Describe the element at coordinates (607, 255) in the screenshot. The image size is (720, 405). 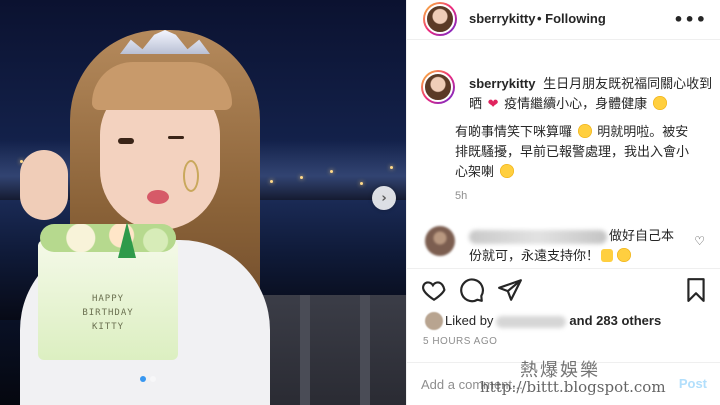
I see `thumbs-up-emoji-icon` at that location.